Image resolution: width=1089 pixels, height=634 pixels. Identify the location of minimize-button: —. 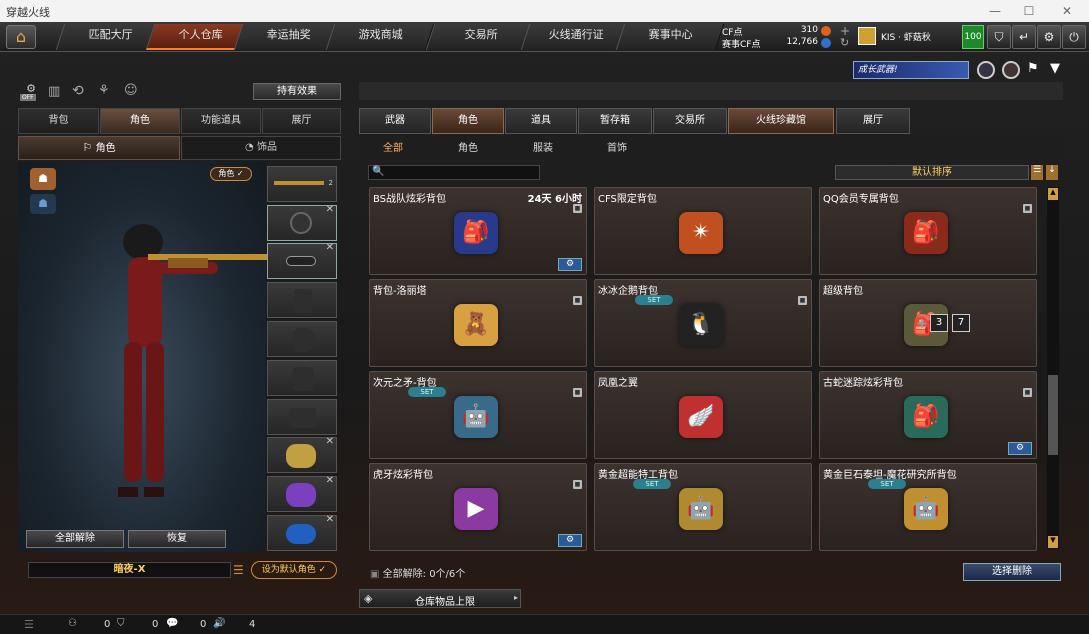
(995, 11).